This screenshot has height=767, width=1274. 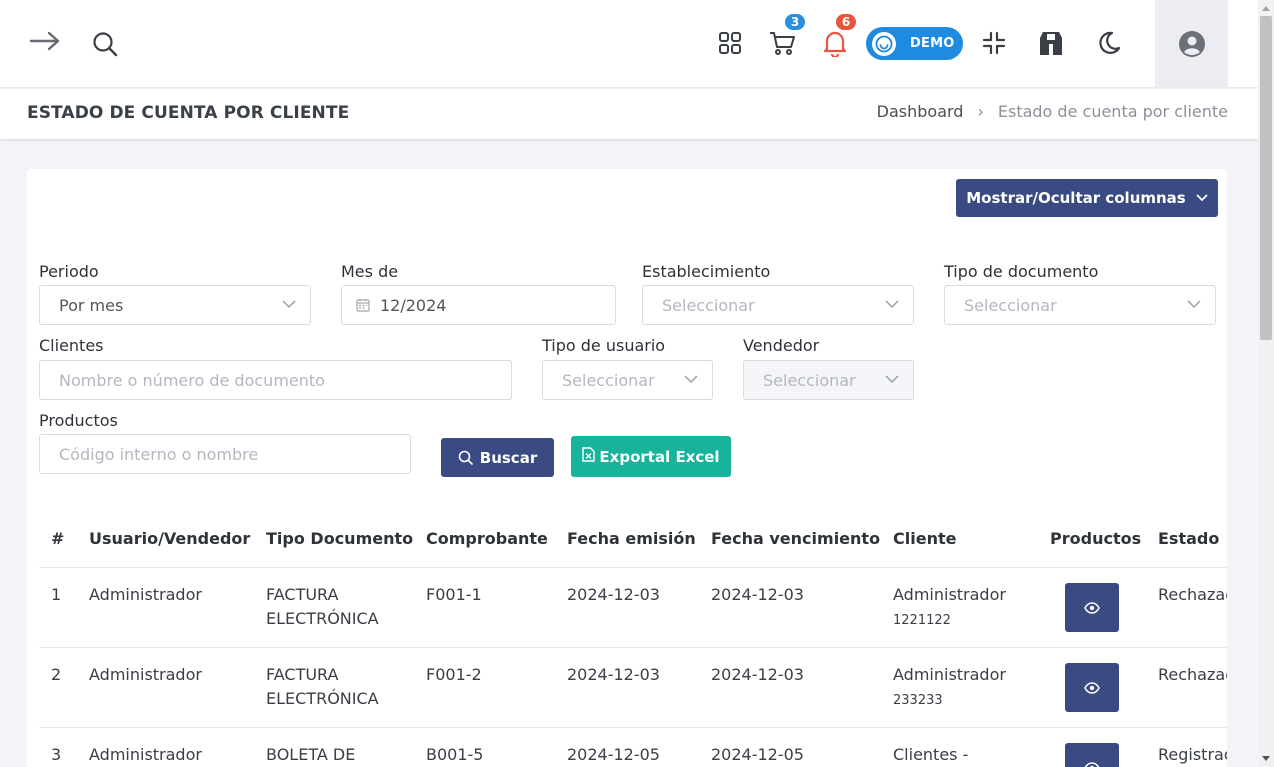 I want to click on table-header-client: Cliente, so click(x=925, y=538).